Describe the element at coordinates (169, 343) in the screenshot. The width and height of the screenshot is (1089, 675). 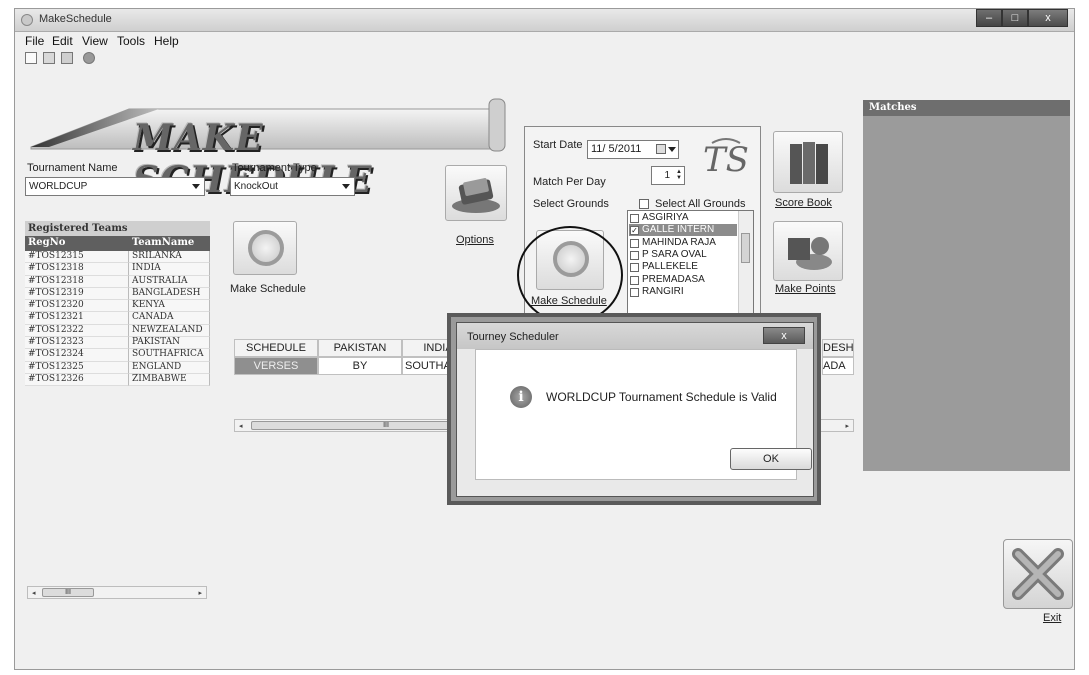
I see `cell-teamname: PAKISTAN` at that location.